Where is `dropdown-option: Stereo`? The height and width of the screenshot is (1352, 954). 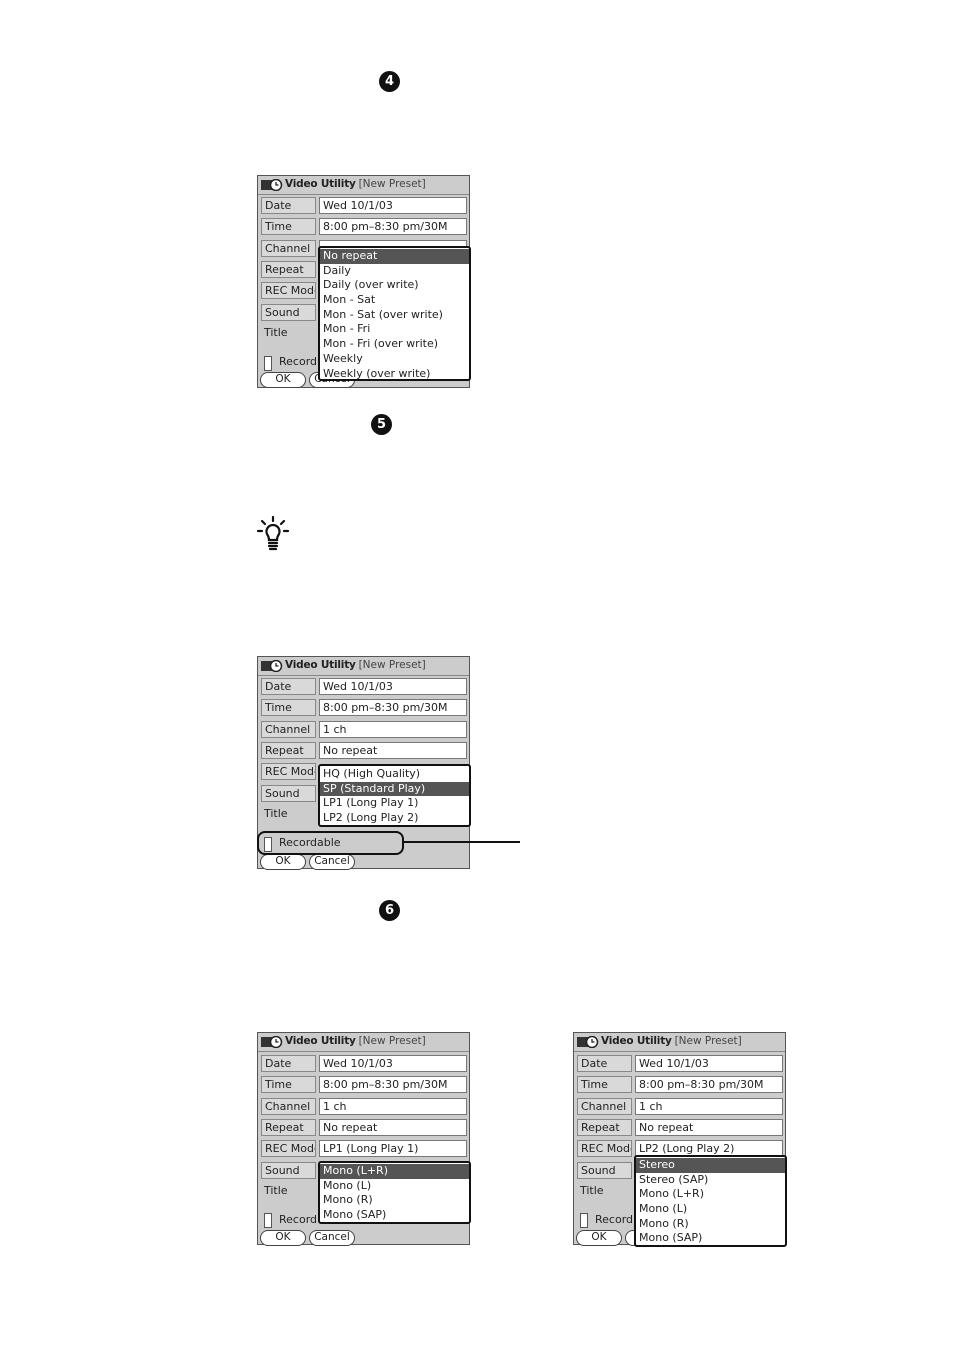 dropdown-option: Stereo is located at coordinates (710, 1165).